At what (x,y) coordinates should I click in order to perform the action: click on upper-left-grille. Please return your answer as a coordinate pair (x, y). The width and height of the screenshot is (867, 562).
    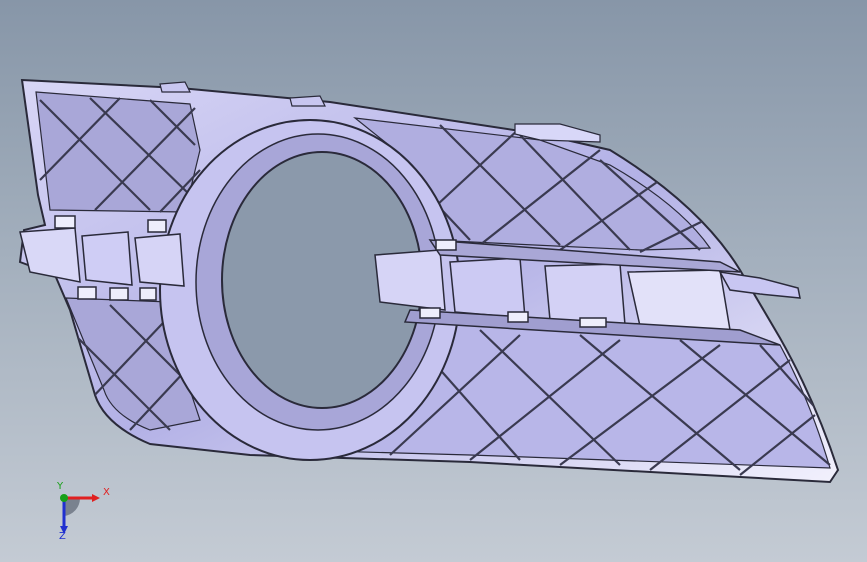
    Looking at the image, I should click on (118, 152).